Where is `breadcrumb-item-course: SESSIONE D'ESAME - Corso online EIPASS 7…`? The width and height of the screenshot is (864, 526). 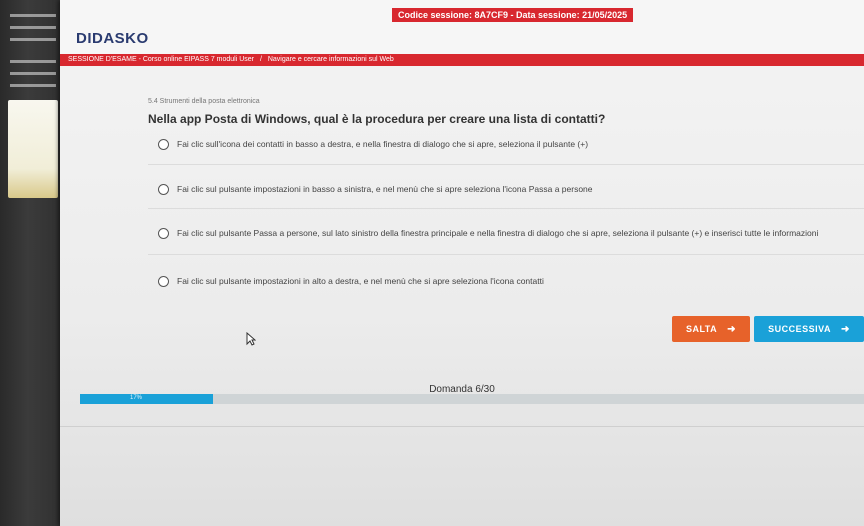 breadcrumb-item-course: SESSIONE D'ESAME - Corso online EIPASS 7… is located at coordinates (161, 59).